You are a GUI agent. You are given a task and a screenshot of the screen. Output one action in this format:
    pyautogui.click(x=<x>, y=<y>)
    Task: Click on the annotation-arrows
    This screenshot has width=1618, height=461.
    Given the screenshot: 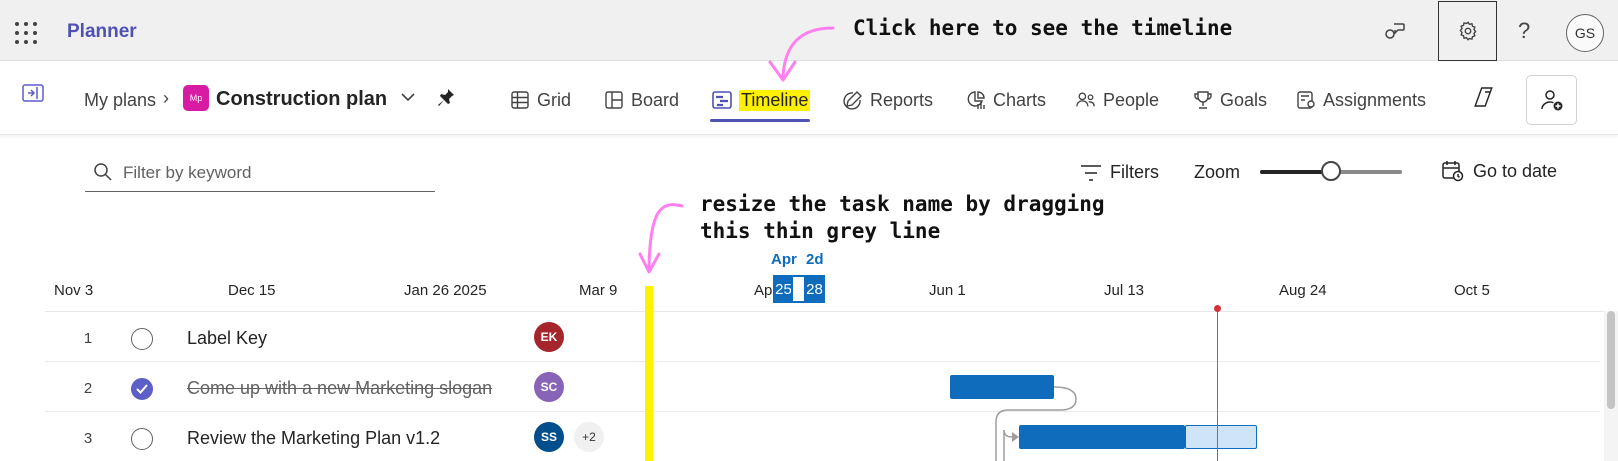 What is the action you would take?
    pyautogui.click(x=736, y=150)
    